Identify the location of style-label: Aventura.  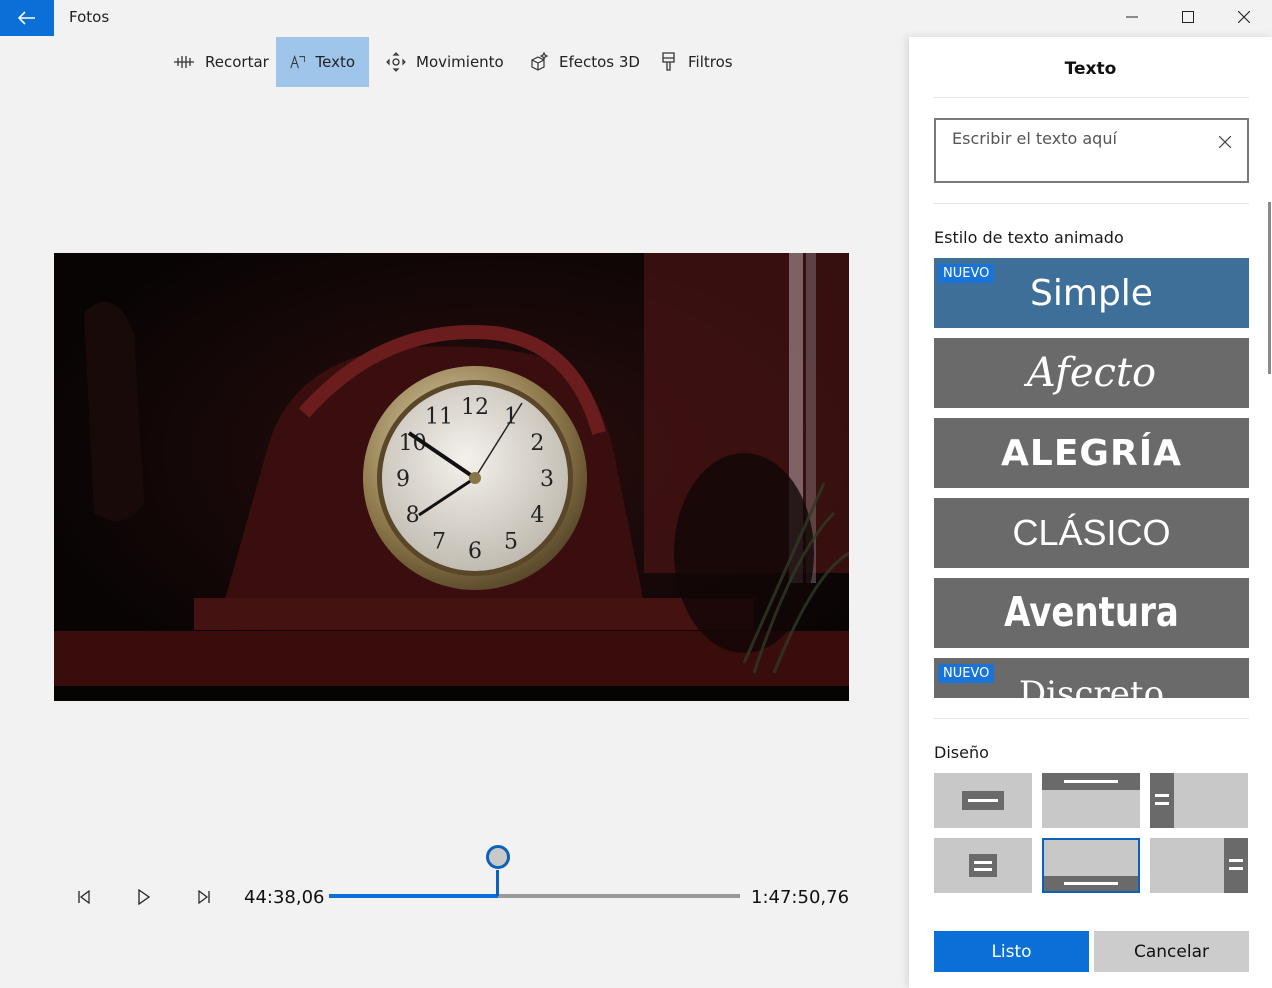
(1091, 613).